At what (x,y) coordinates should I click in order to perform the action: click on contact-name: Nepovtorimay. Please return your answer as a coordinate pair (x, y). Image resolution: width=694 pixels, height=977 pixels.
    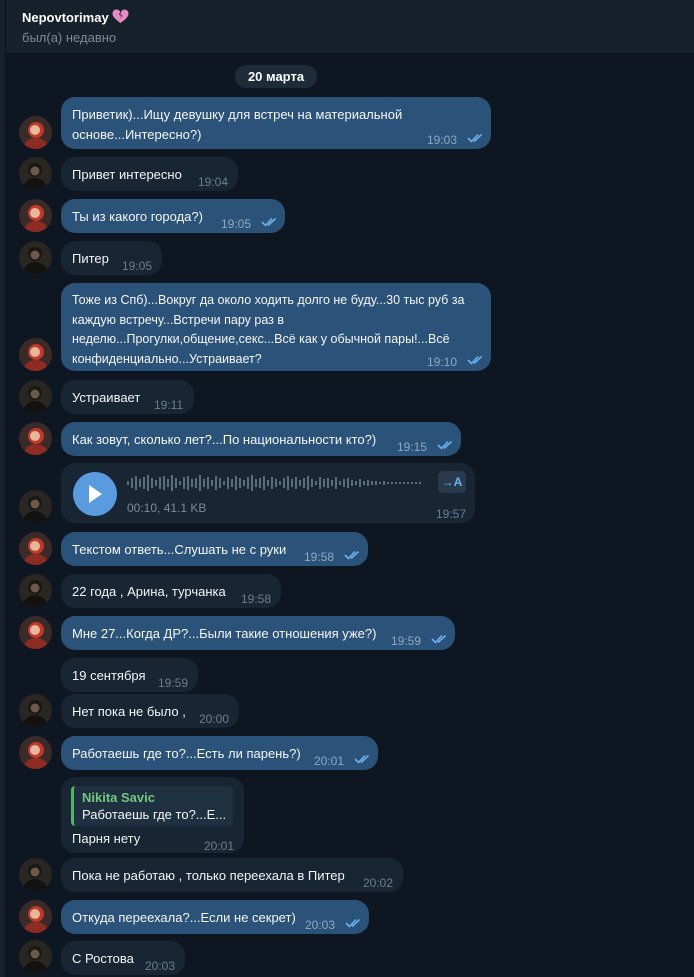
    Looking at the image, I should click on (65, 17).